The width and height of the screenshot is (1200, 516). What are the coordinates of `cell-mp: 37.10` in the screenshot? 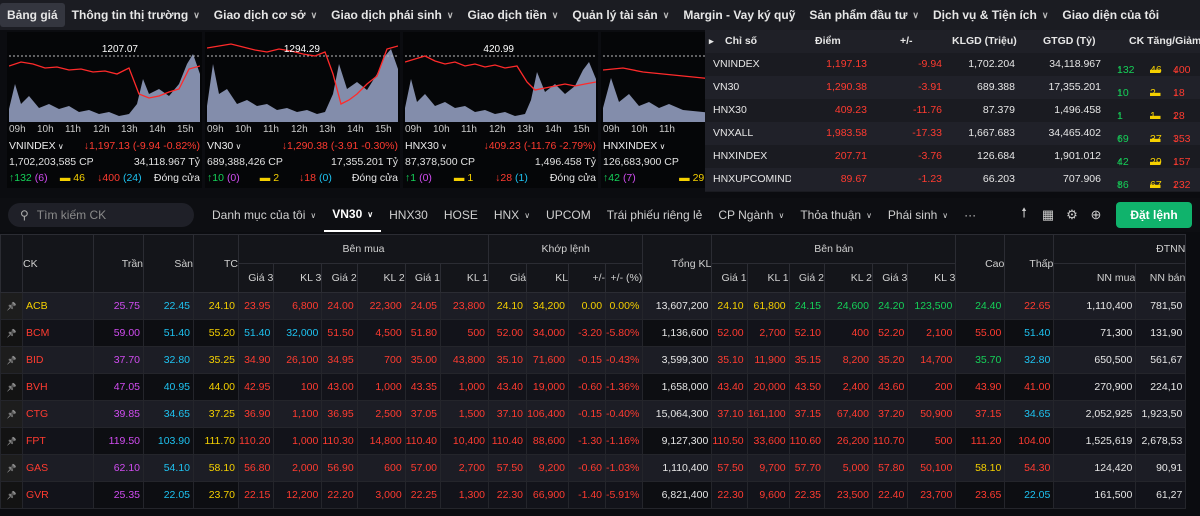 It's located at (508, 414).